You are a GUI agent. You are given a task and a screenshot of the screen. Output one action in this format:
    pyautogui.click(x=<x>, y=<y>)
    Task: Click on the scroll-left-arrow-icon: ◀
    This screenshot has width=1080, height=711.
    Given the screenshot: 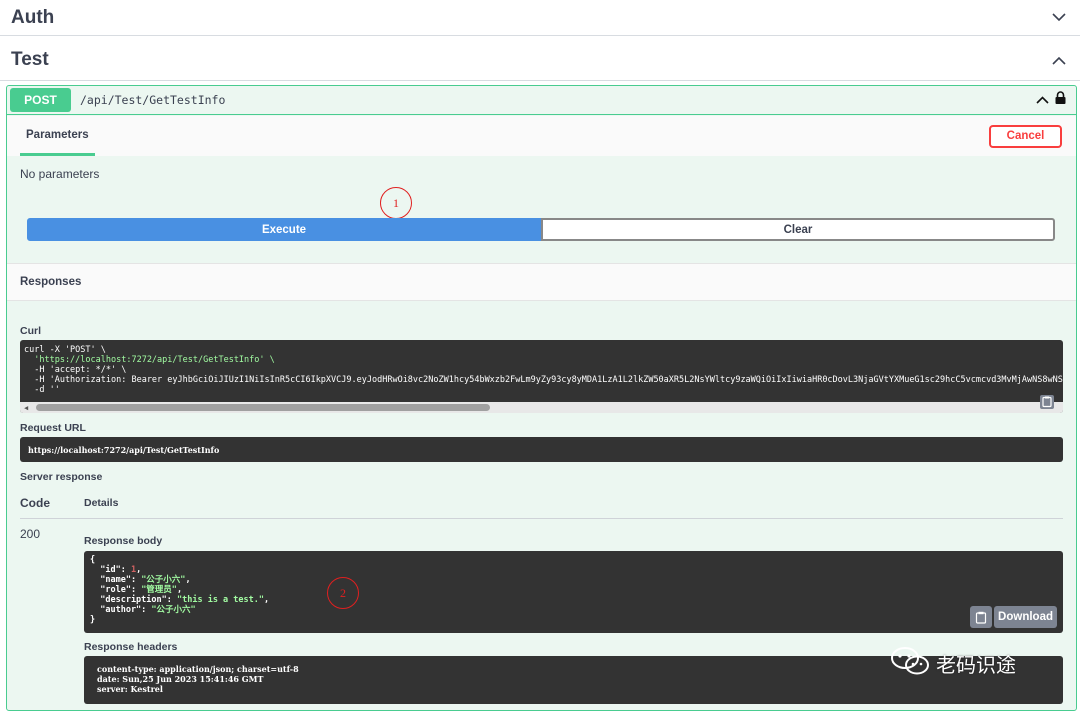 What is the action you would take?
    pyautogui.click(x=26, y=408)
    